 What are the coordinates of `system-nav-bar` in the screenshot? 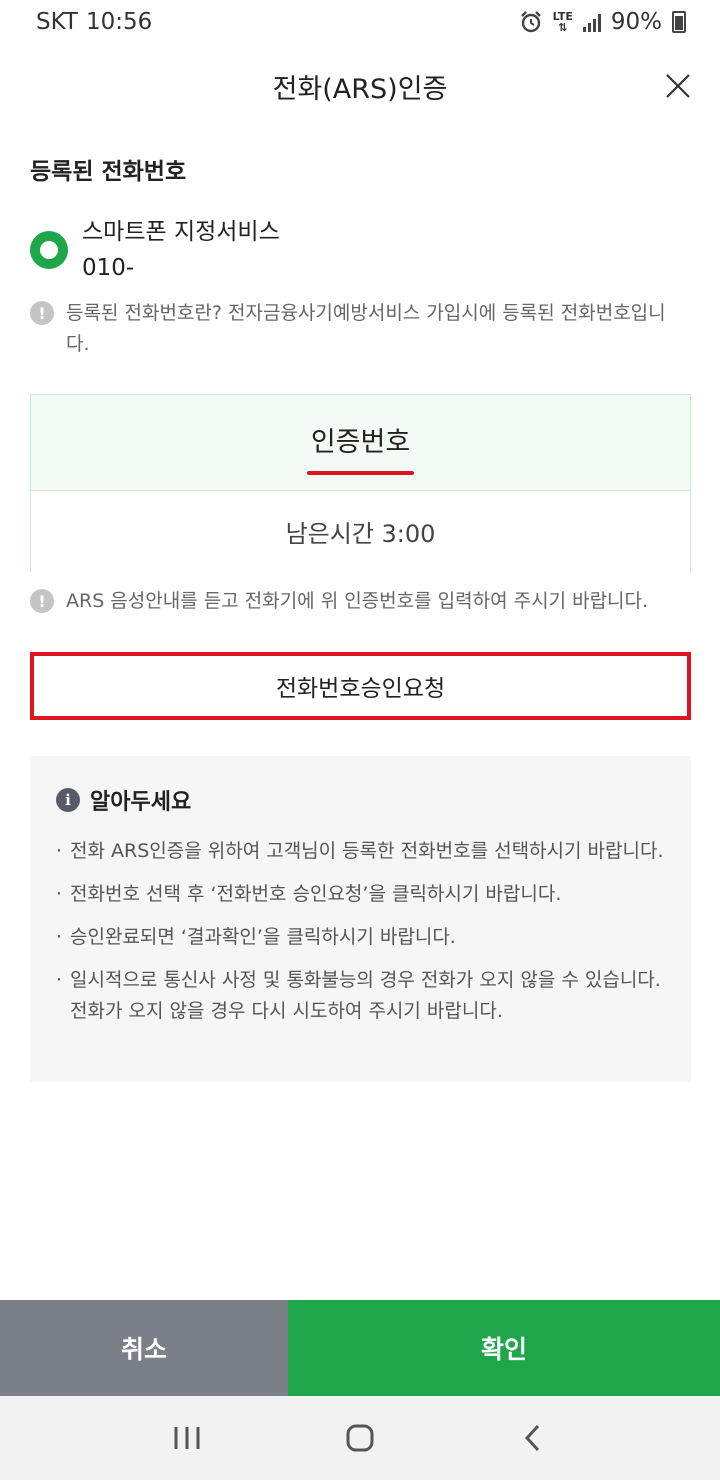 It's located at (360, 1438).